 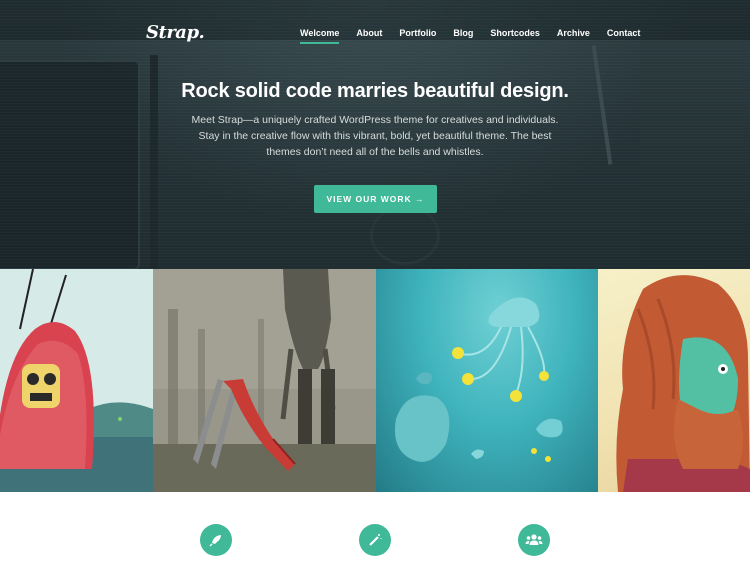 What do you see at coordinates (216, 540) in the screenshot?
I see `rocket-icon` at bounding box center [216, 540].